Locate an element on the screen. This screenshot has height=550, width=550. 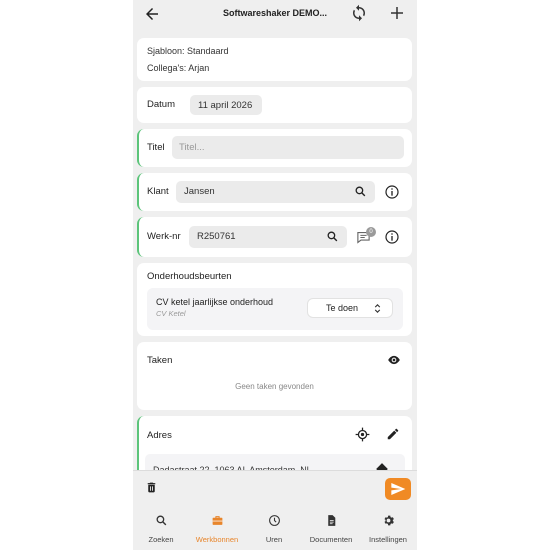
customer-info-icon is located at coordinates (392, 192).